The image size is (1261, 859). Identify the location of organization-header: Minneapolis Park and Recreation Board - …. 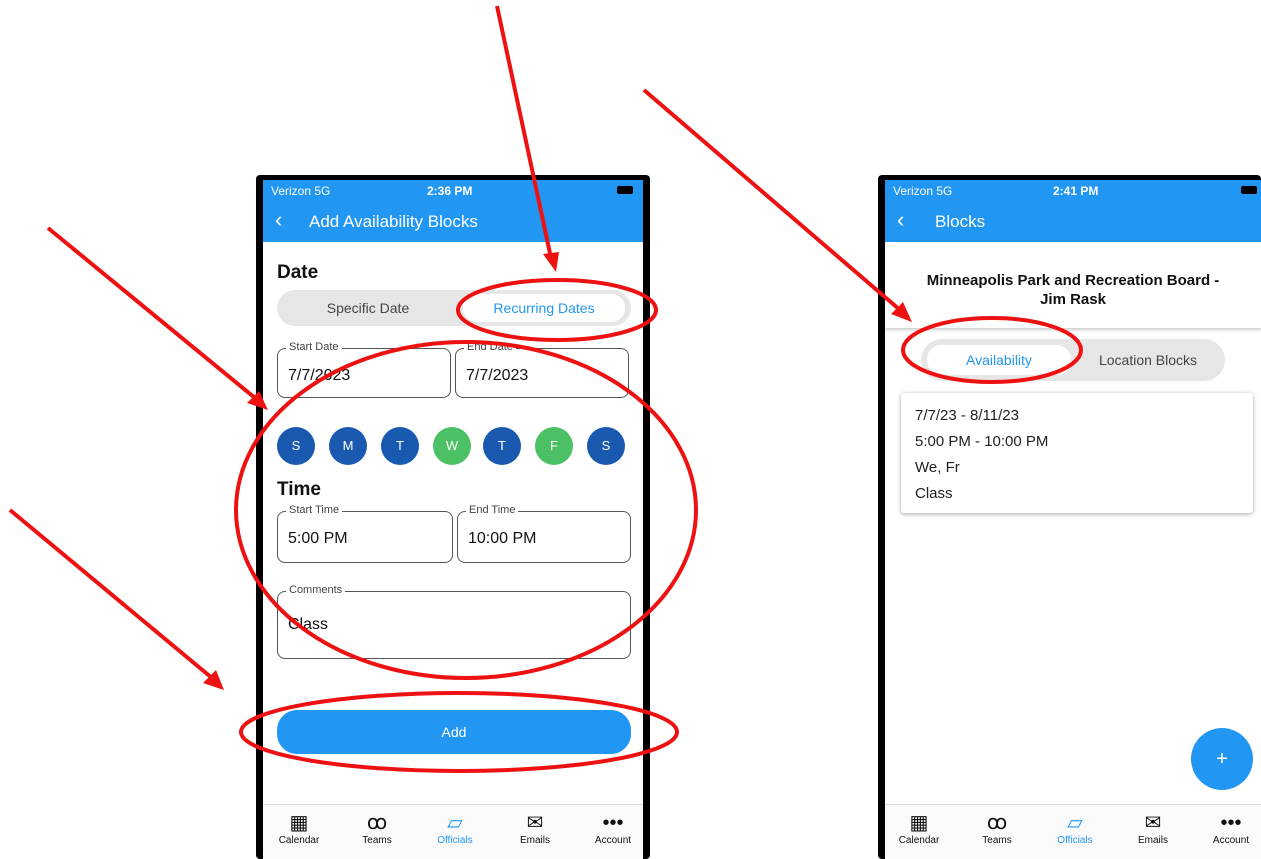
(1073, 285).